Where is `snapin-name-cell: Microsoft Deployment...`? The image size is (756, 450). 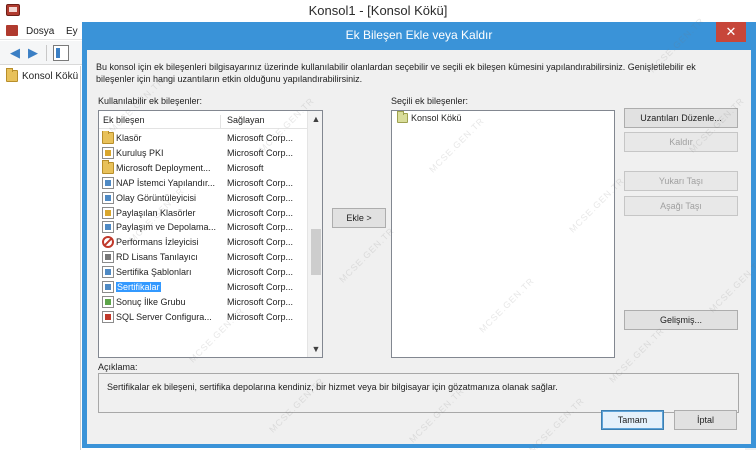 snapin-name-cell: Microsoft Deployment... is located at coordinates (156, 166).